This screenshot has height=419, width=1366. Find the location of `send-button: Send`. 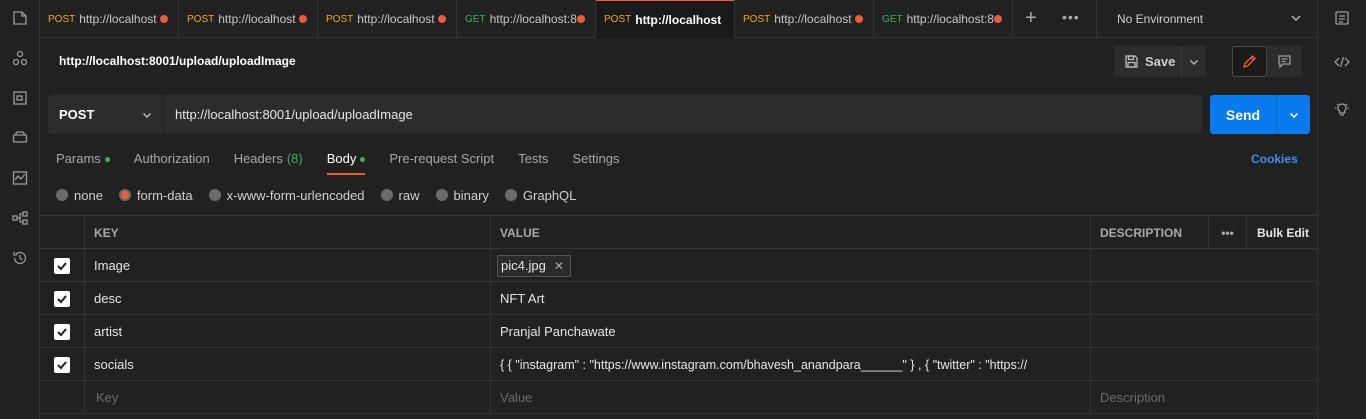

send-button: Send is located at coordinates (1243, 114).